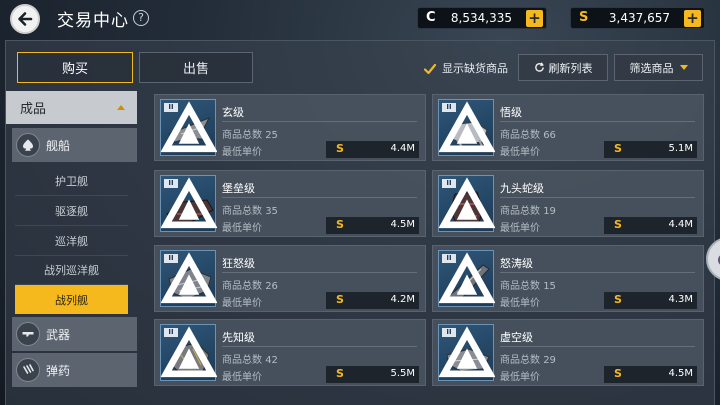 This screenshot has height=405, width=720. What do you see at coordinates (74, 334) in the screenshot?
I see `sidebar-item-weapons: 武器` at bounding box center [74, 334].